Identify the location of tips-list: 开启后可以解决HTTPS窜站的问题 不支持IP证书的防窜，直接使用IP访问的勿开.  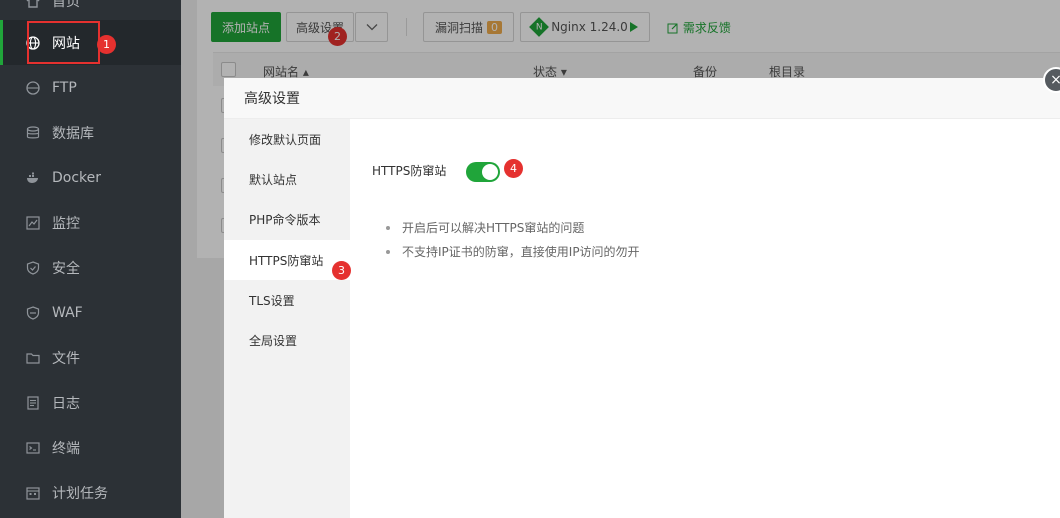
(512, 243).